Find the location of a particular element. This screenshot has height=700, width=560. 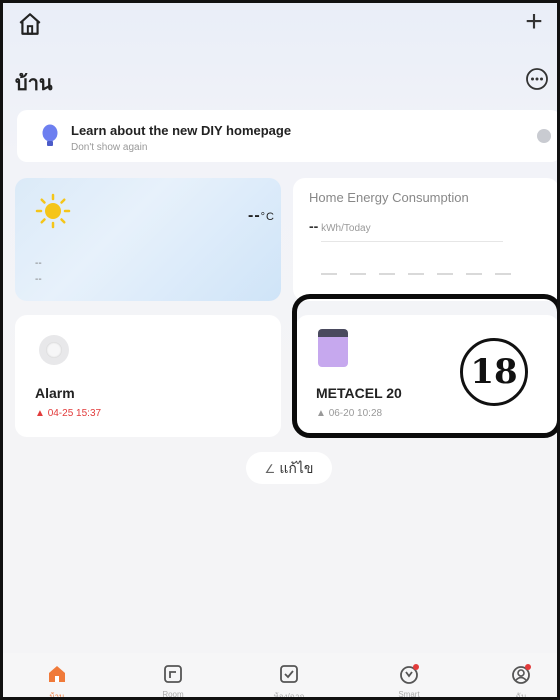

tab-me: ฉัน is located at coordinates (521, 680).